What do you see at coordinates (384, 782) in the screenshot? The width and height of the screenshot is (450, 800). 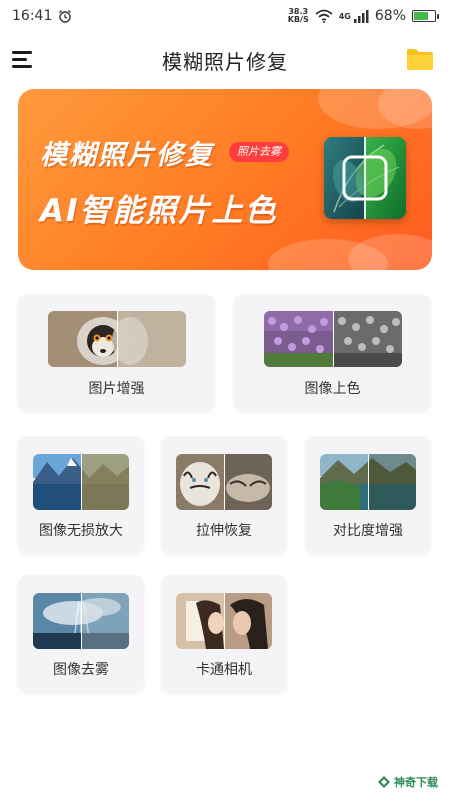 I see `watermark-logo-icon` at bounding box center [384, 782].